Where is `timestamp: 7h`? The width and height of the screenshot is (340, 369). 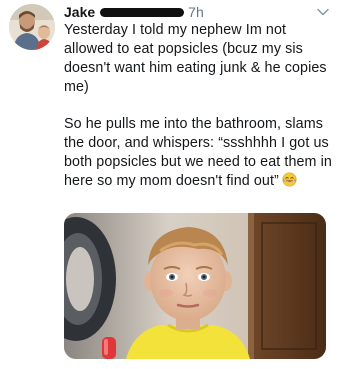
timestamp: 7h is located at coordinates (196, 12).